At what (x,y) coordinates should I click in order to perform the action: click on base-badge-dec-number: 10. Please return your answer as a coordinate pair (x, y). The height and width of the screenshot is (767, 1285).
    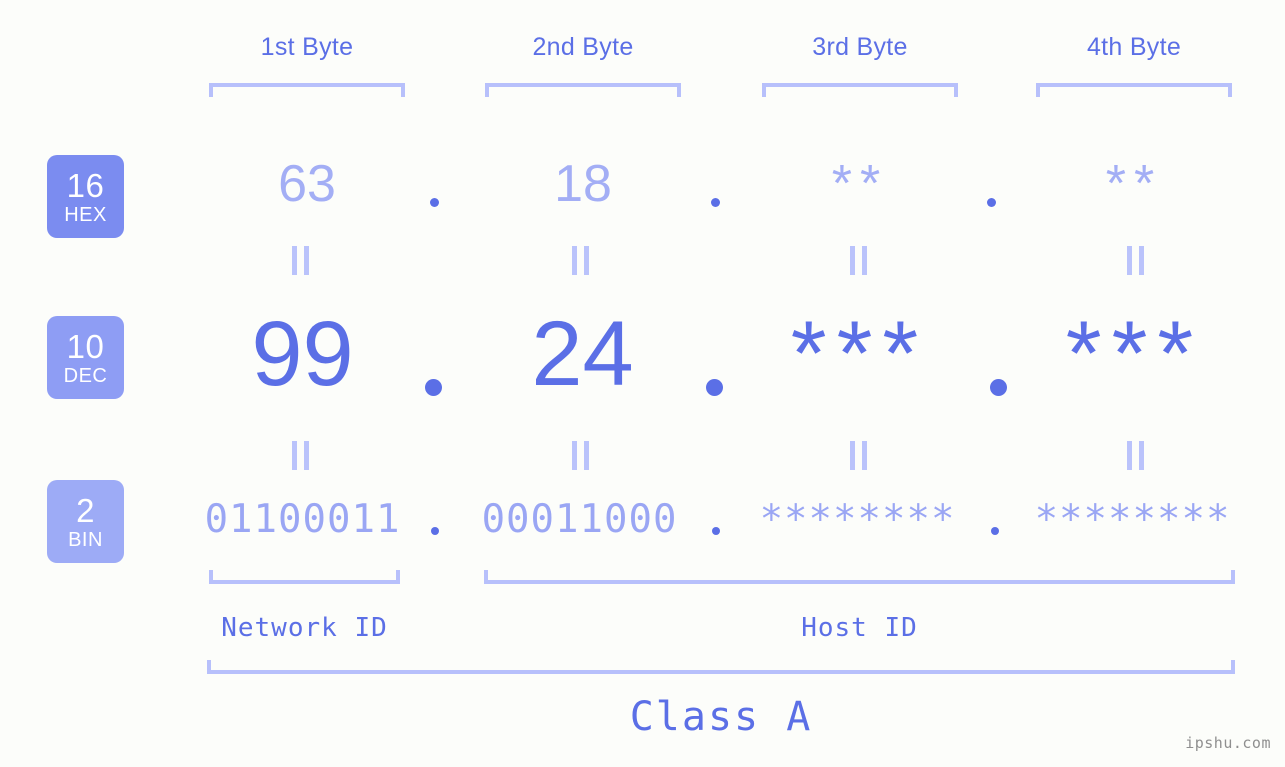
    Looking at the image, I should click on (85, 346).